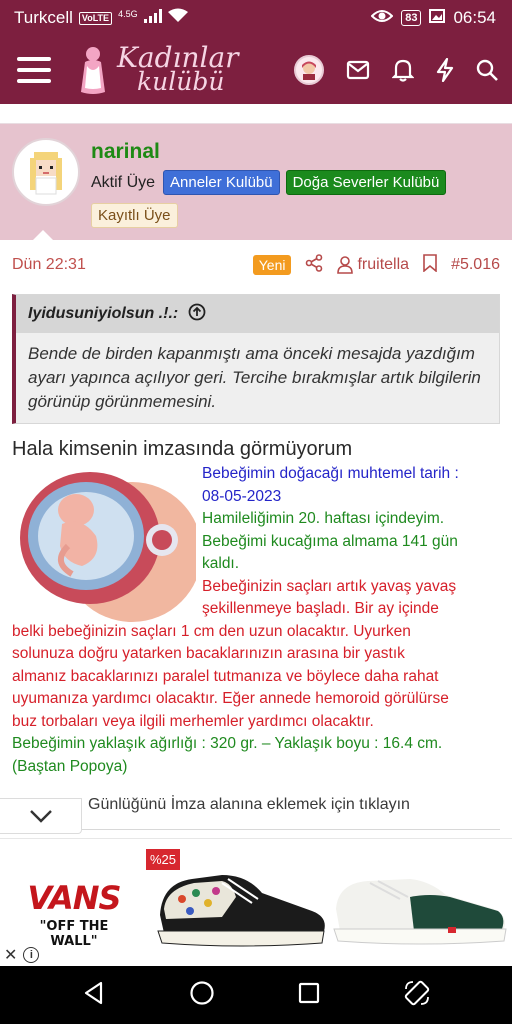 The image size is (512, 1024). Describe the element at coordinates (445, 70) in the screenshot. I see `lightning-icon` at that location.